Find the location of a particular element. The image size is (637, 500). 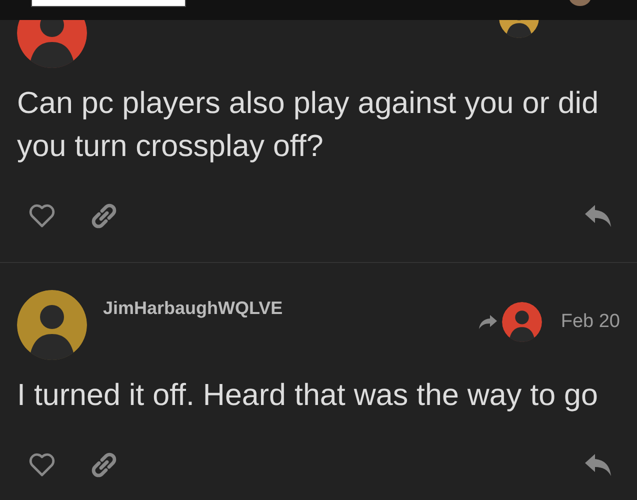

post-text: Can pc players also play against you or did you turn crossplay off? is located at coordinates (308, 125).